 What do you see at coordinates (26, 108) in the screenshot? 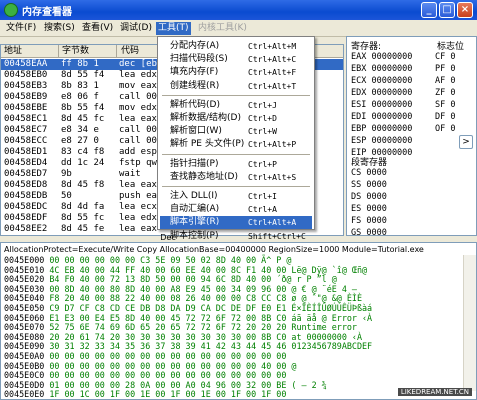
I see `disasm-address: 00458EBE` at bounding box center [26, 108].